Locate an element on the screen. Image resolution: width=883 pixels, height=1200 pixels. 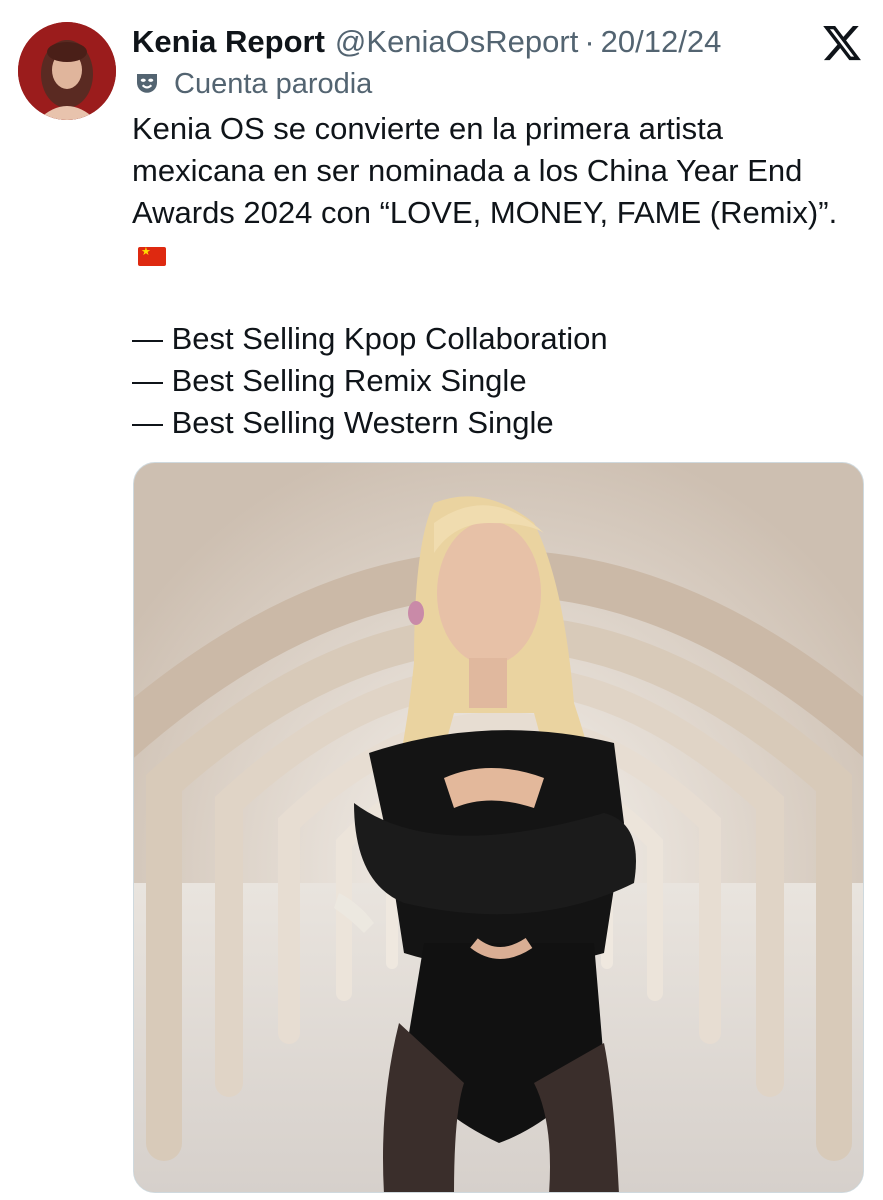
tweet-header: Kenia Report @KeniaOsReport · 20/12/24 is located at coordinates (452, 42).